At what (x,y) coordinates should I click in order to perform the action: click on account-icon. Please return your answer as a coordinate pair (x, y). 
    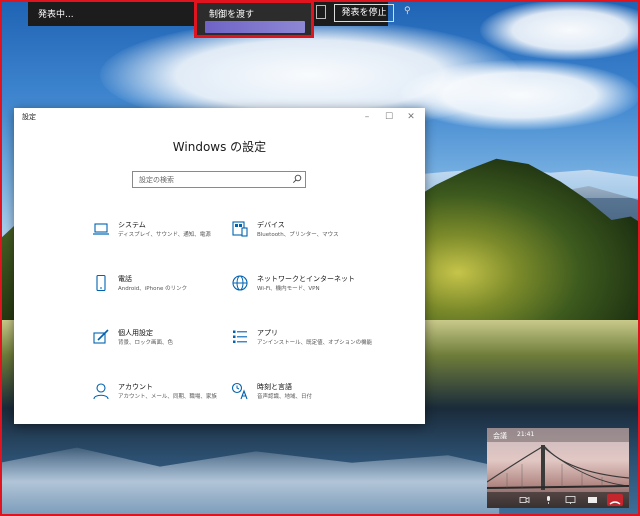
    Looking at the image, I should click on (101, 391).